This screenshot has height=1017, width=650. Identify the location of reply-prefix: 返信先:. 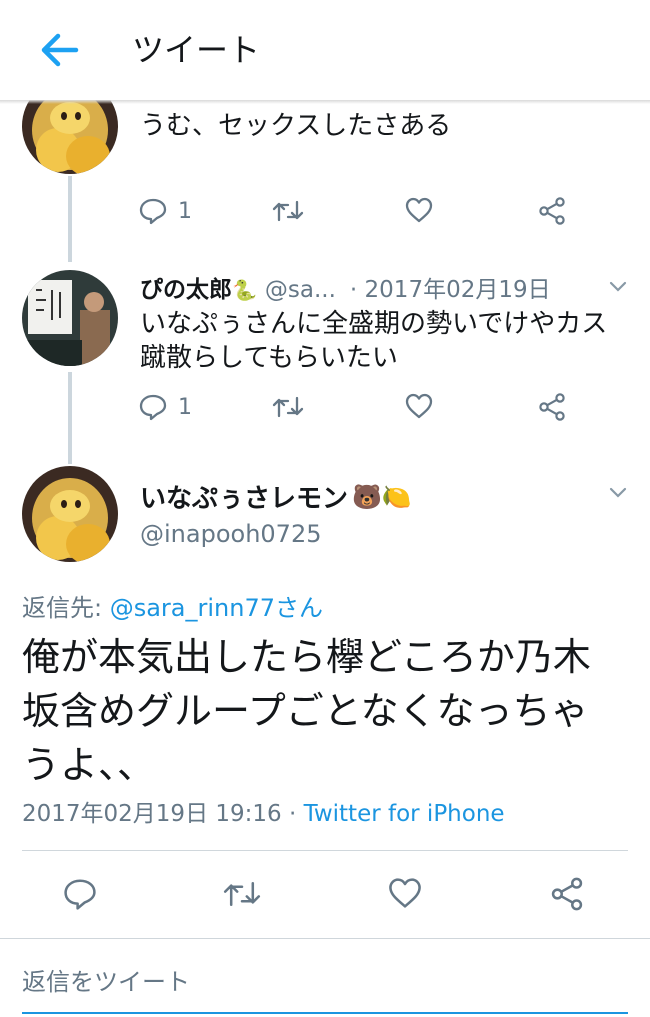
(66, 608).